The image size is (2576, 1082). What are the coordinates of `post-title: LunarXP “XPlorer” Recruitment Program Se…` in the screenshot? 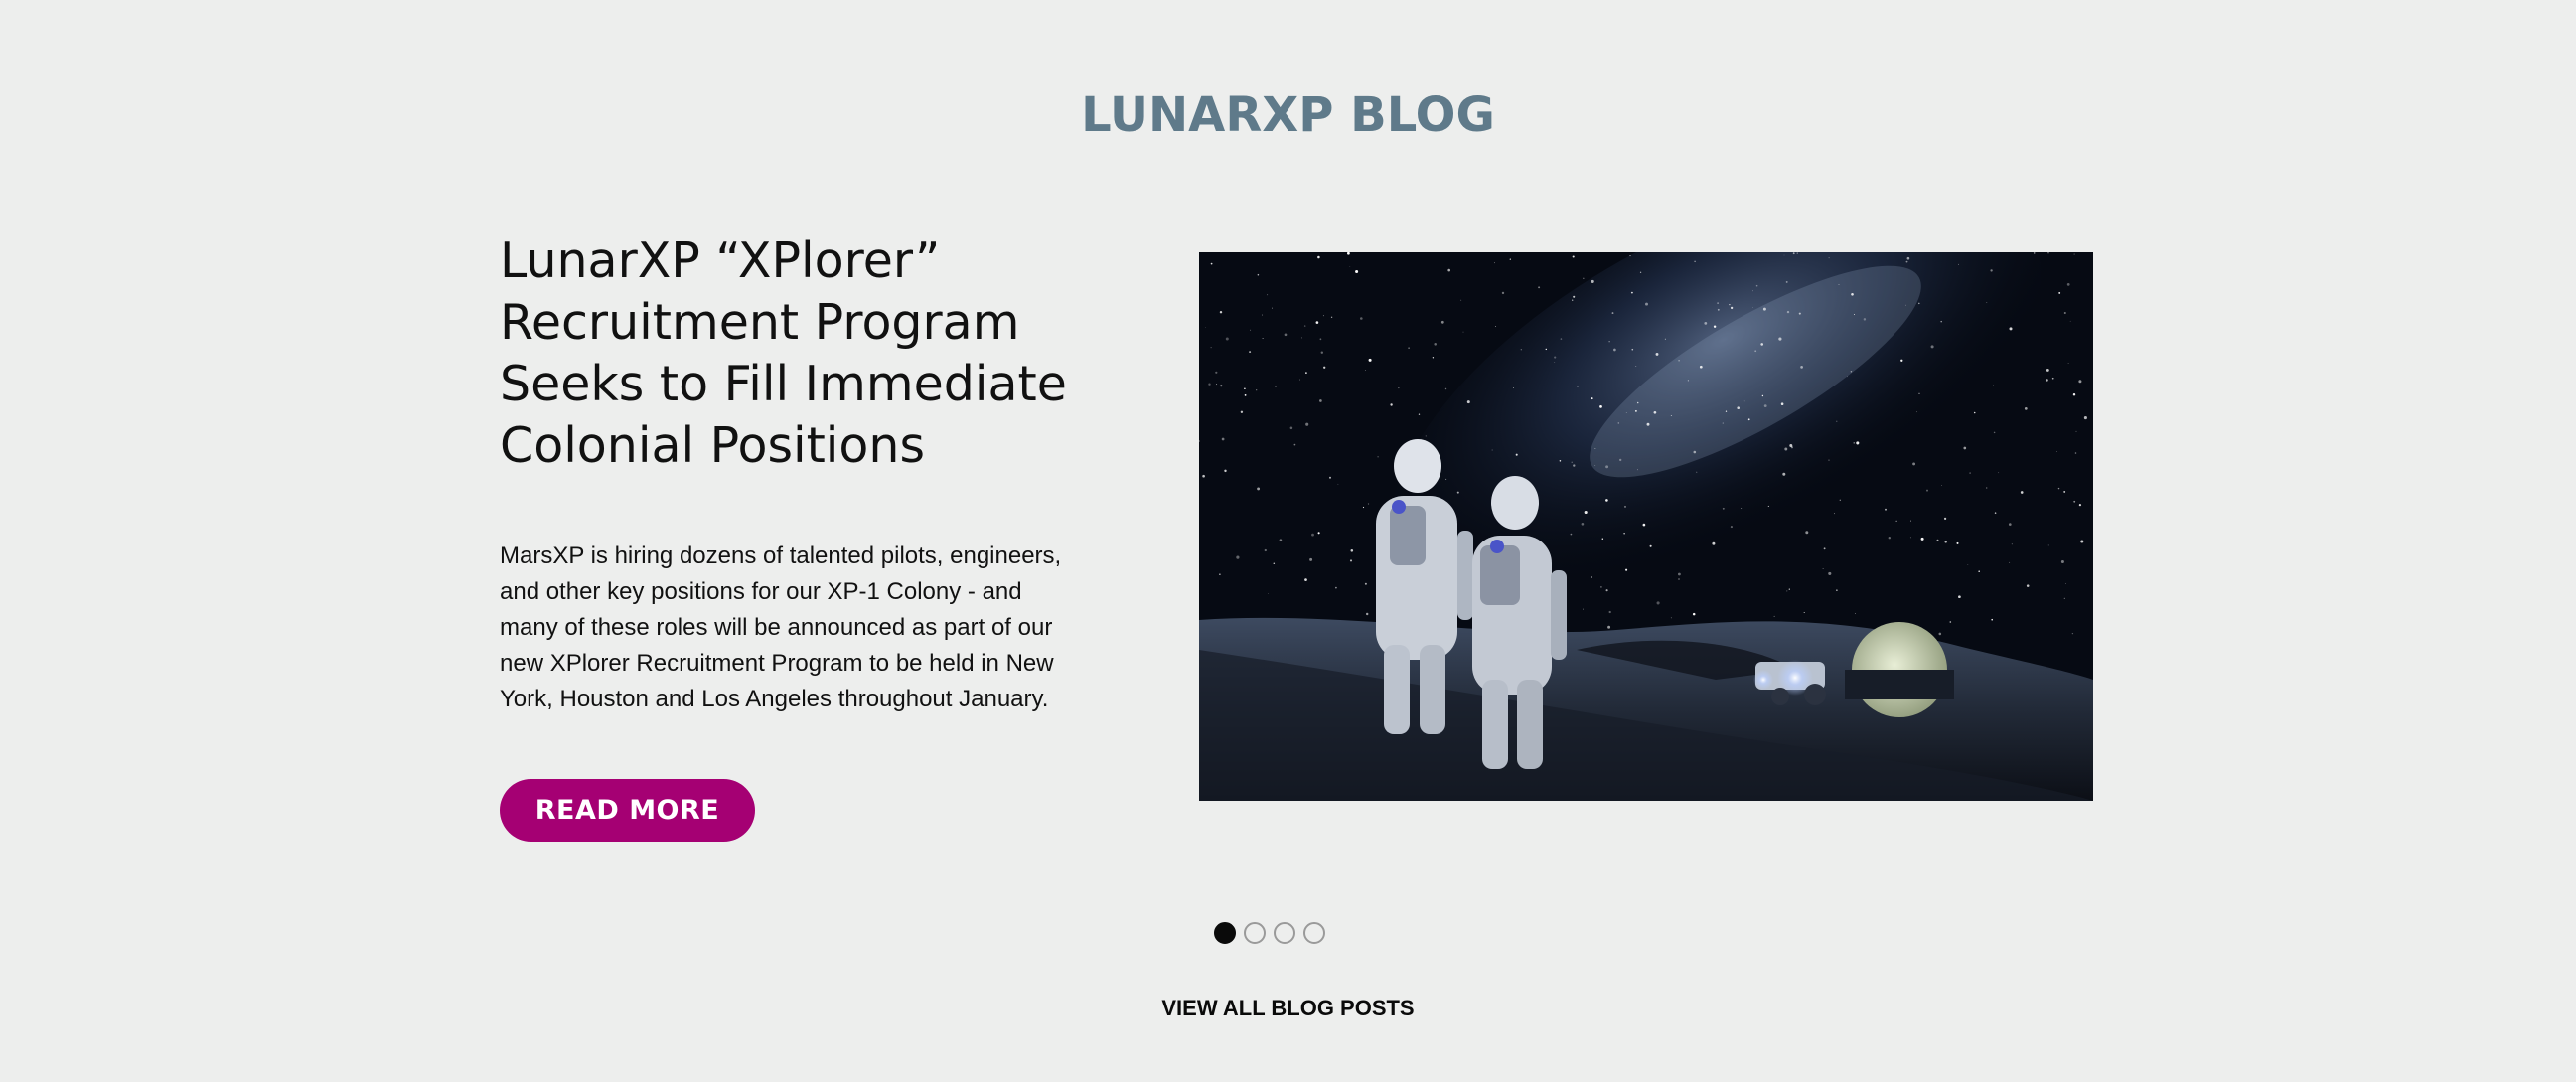 It's located at (783, 353).